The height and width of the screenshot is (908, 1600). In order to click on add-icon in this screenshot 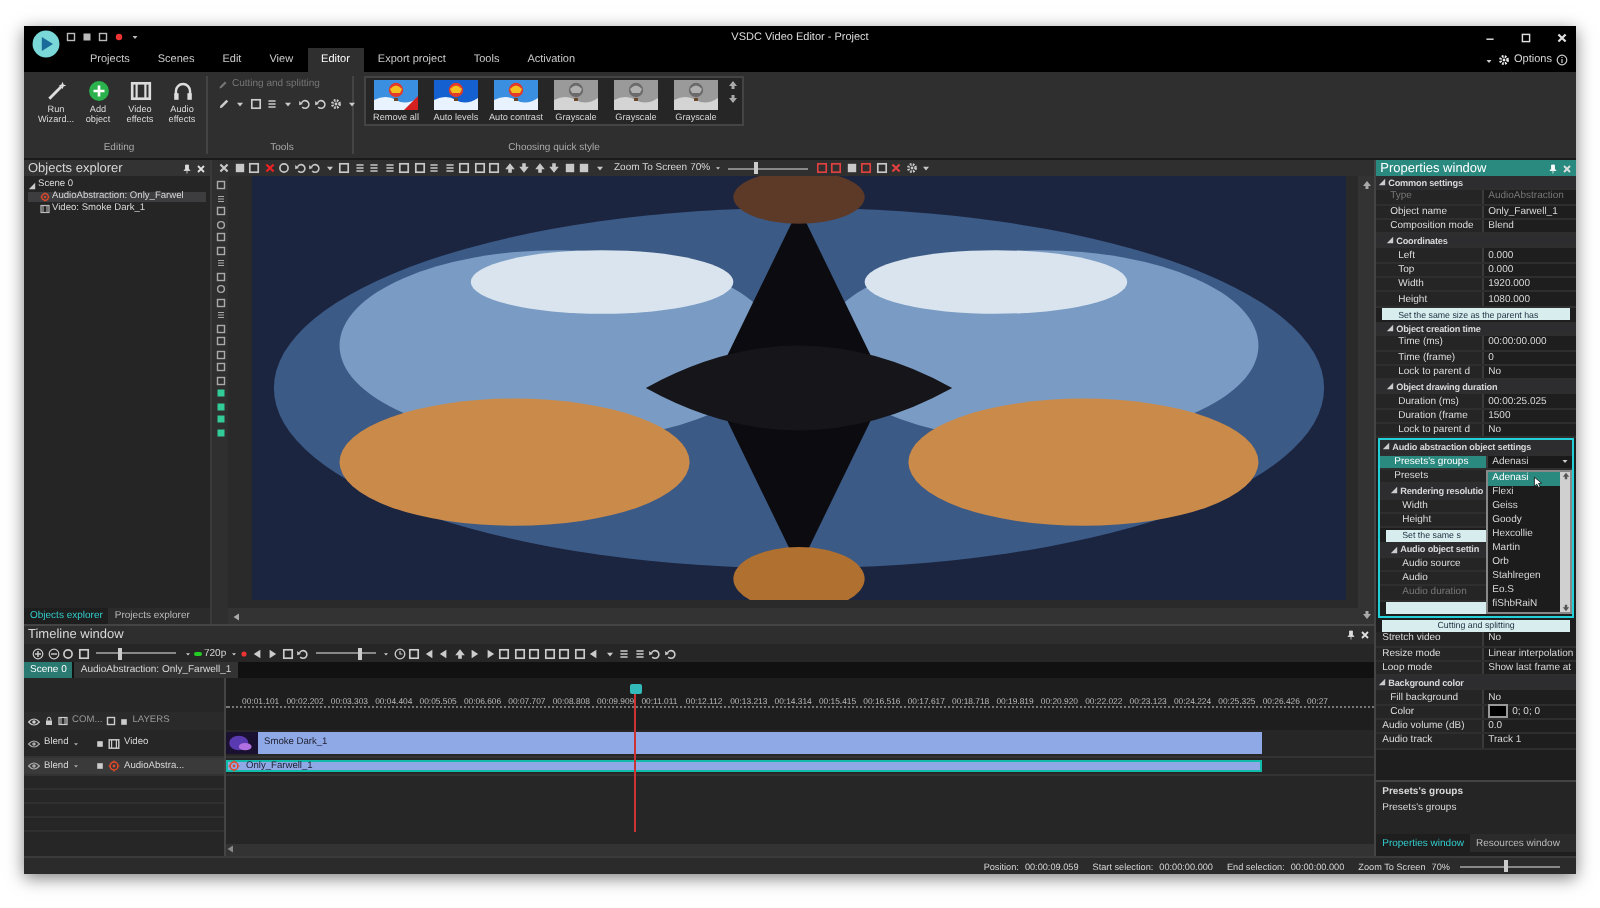, I will do `click(98, 91)`.